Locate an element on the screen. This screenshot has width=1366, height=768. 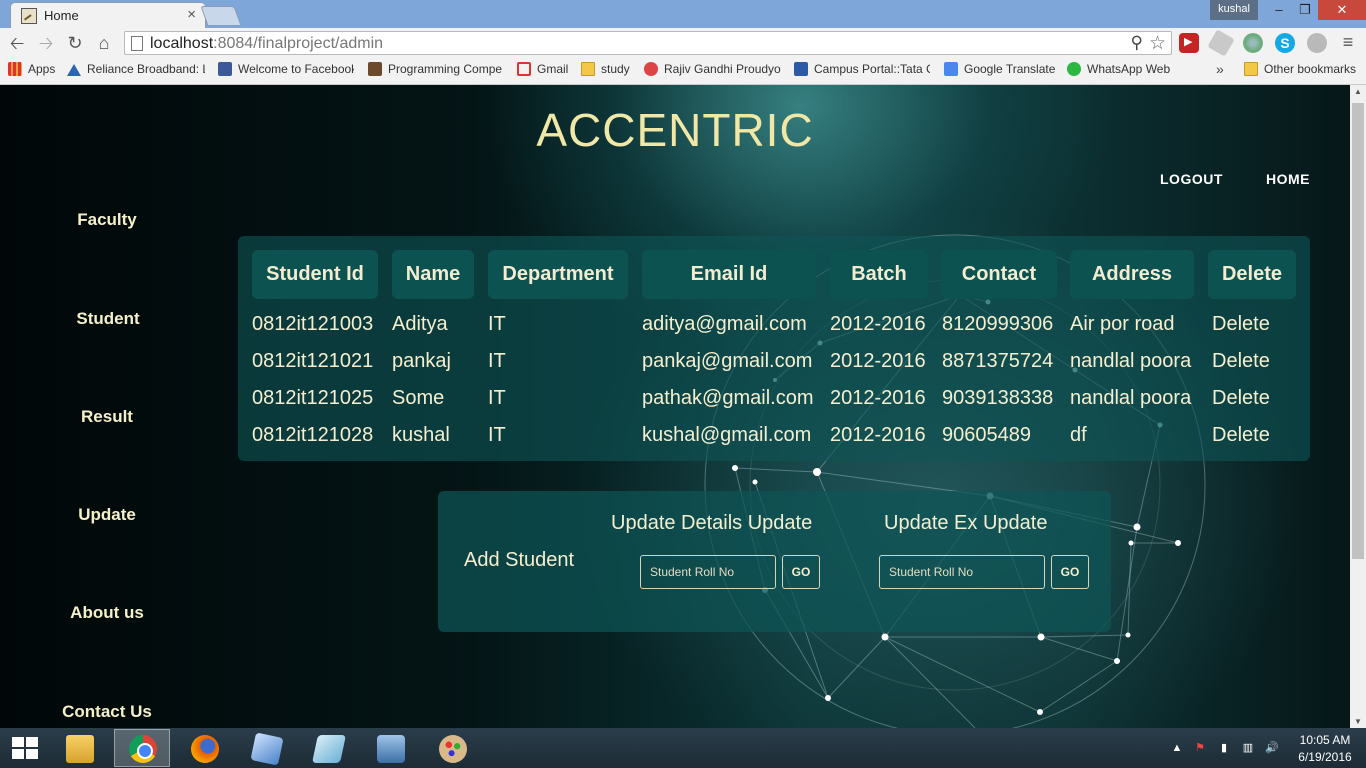
new-tab-button is located at coordinates (221, 16).